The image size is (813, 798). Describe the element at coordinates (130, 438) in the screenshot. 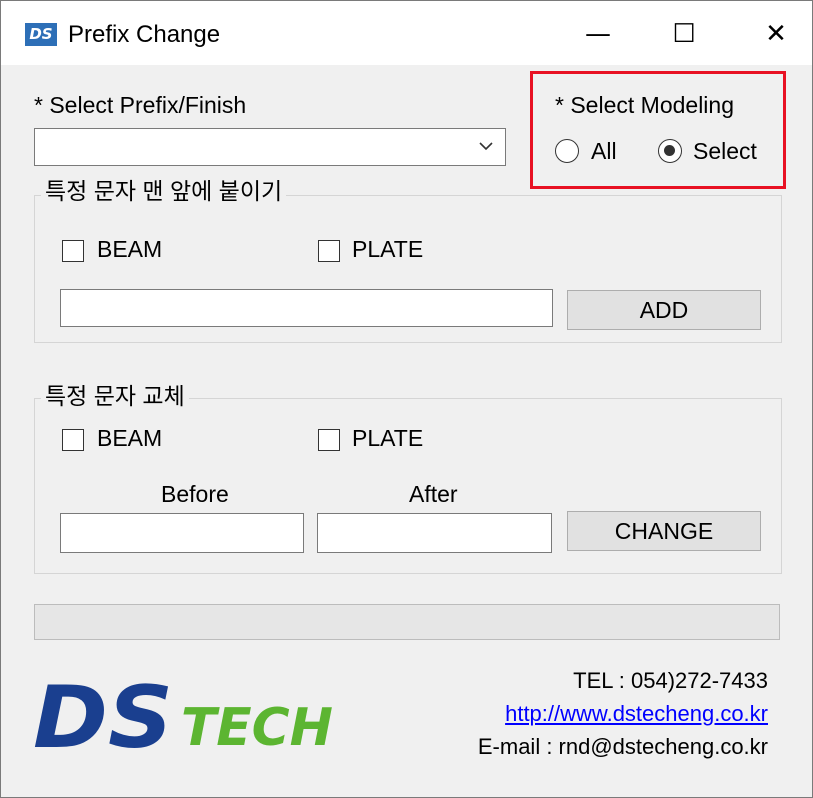

I see `change-beam-label: BEAM` at that location.